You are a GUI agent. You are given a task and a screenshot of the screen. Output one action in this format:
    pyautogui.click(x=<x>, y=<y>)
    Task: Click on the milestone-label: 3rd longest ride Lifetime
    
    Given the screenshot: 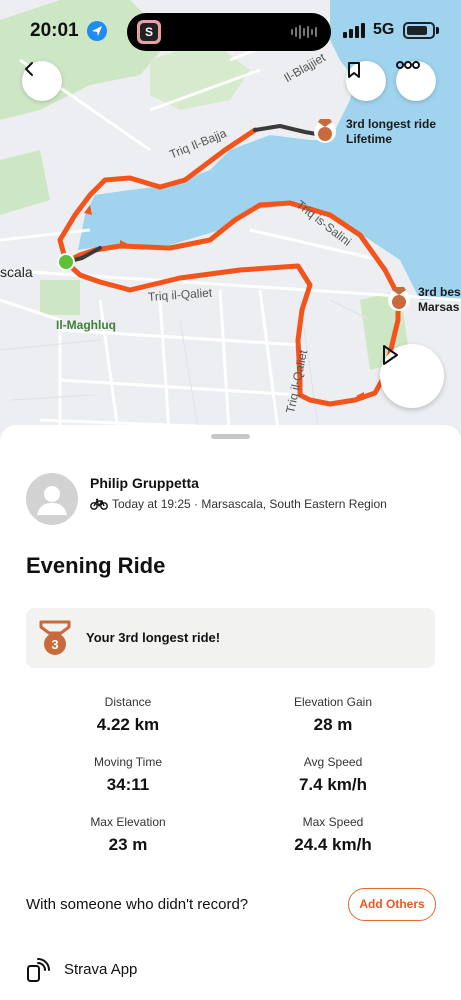 What is the action you would take?
    pyautogui.click(x=391, y=132)
    